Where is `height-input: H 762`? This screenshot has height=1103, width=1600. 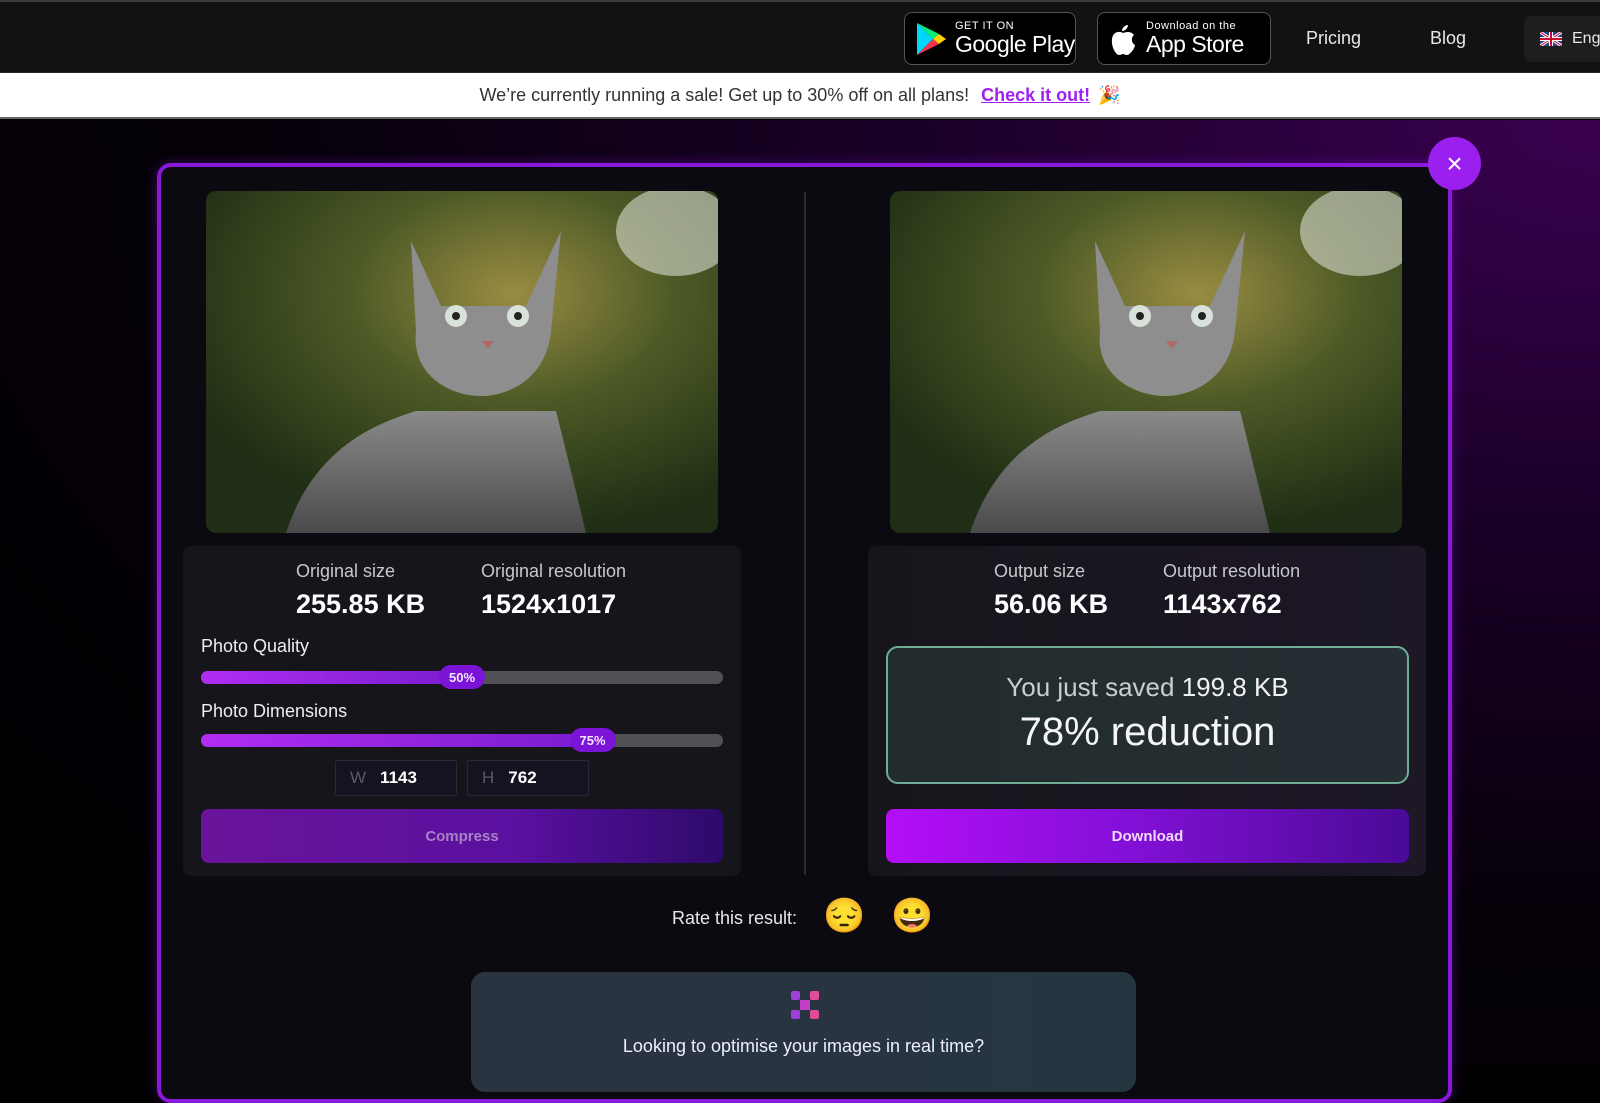 height-input: H 762 is located at coordinates (528, 778).